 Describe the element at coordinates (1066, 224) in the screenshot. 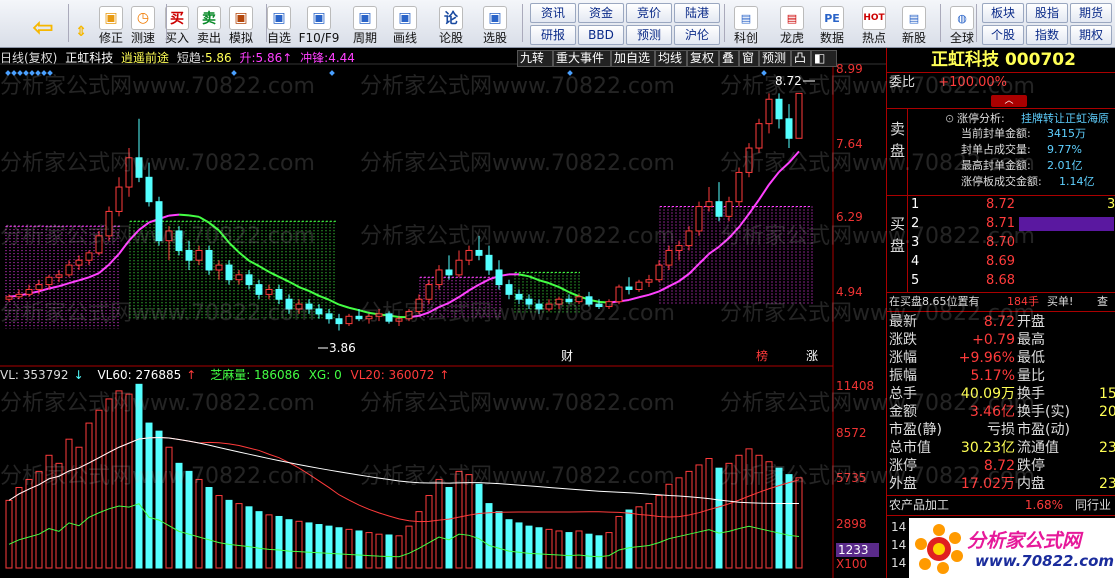

I see `bid-volume-bar` at that location.